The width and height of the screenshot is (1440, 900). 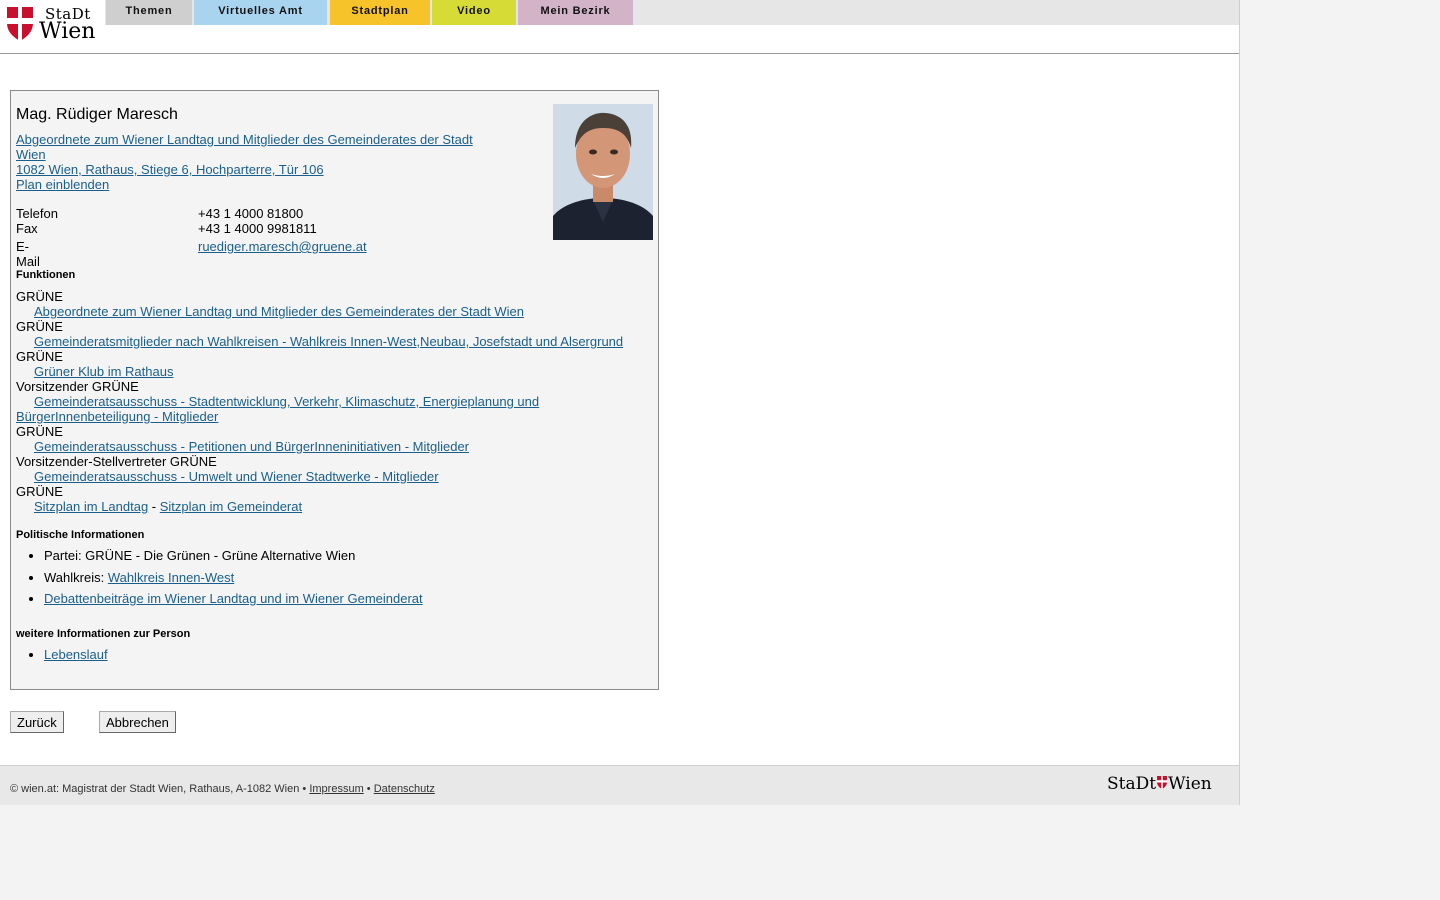 I want to click on fax-value: +43 1 4000 9981811, so click(x=257, y=228).